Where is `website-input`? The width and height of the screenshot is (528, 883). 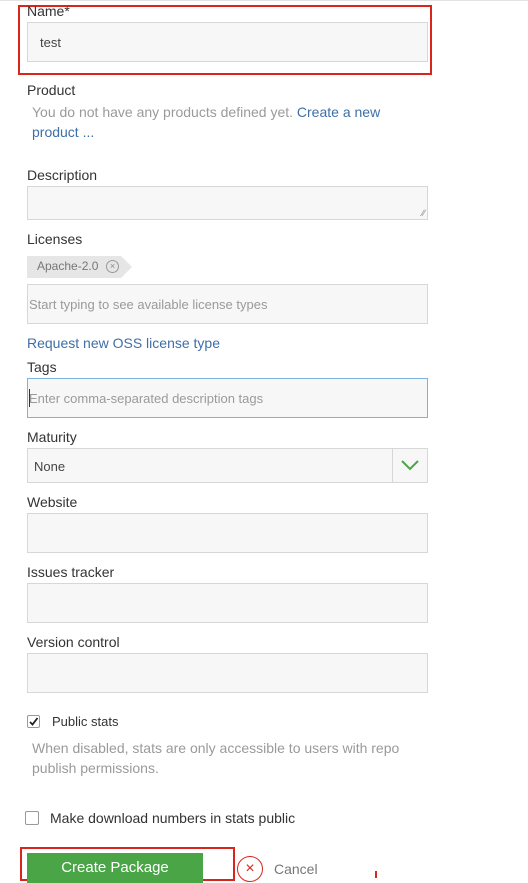
website-input is located at coordinates (227, 533).